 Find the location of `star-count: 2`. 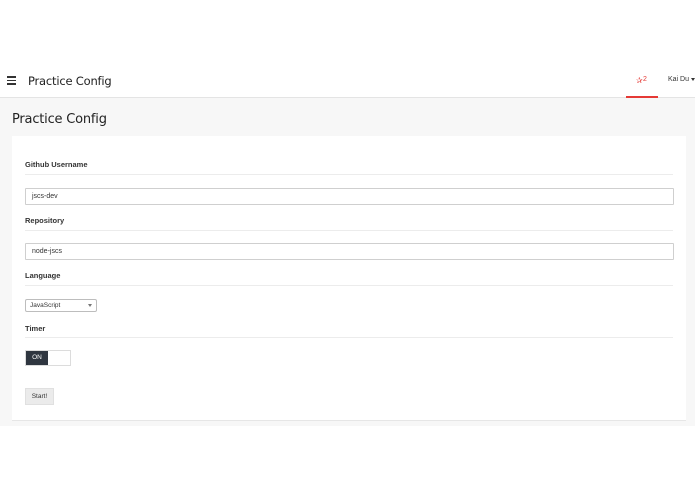

star-count: 2 is located at coordinates (645, 79).